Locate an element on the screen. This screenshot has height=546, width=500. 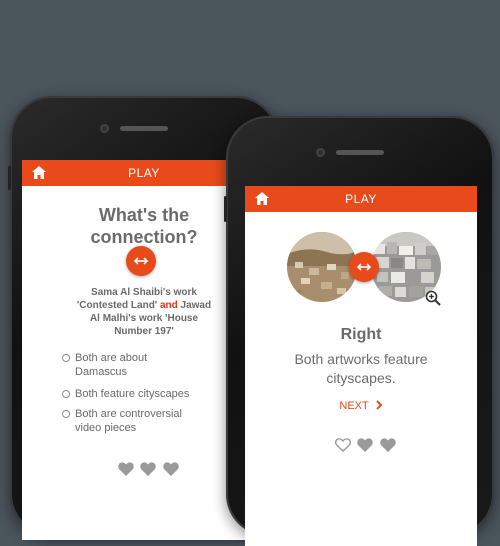
right-phone-speaker is located at coordinates (360, 152).